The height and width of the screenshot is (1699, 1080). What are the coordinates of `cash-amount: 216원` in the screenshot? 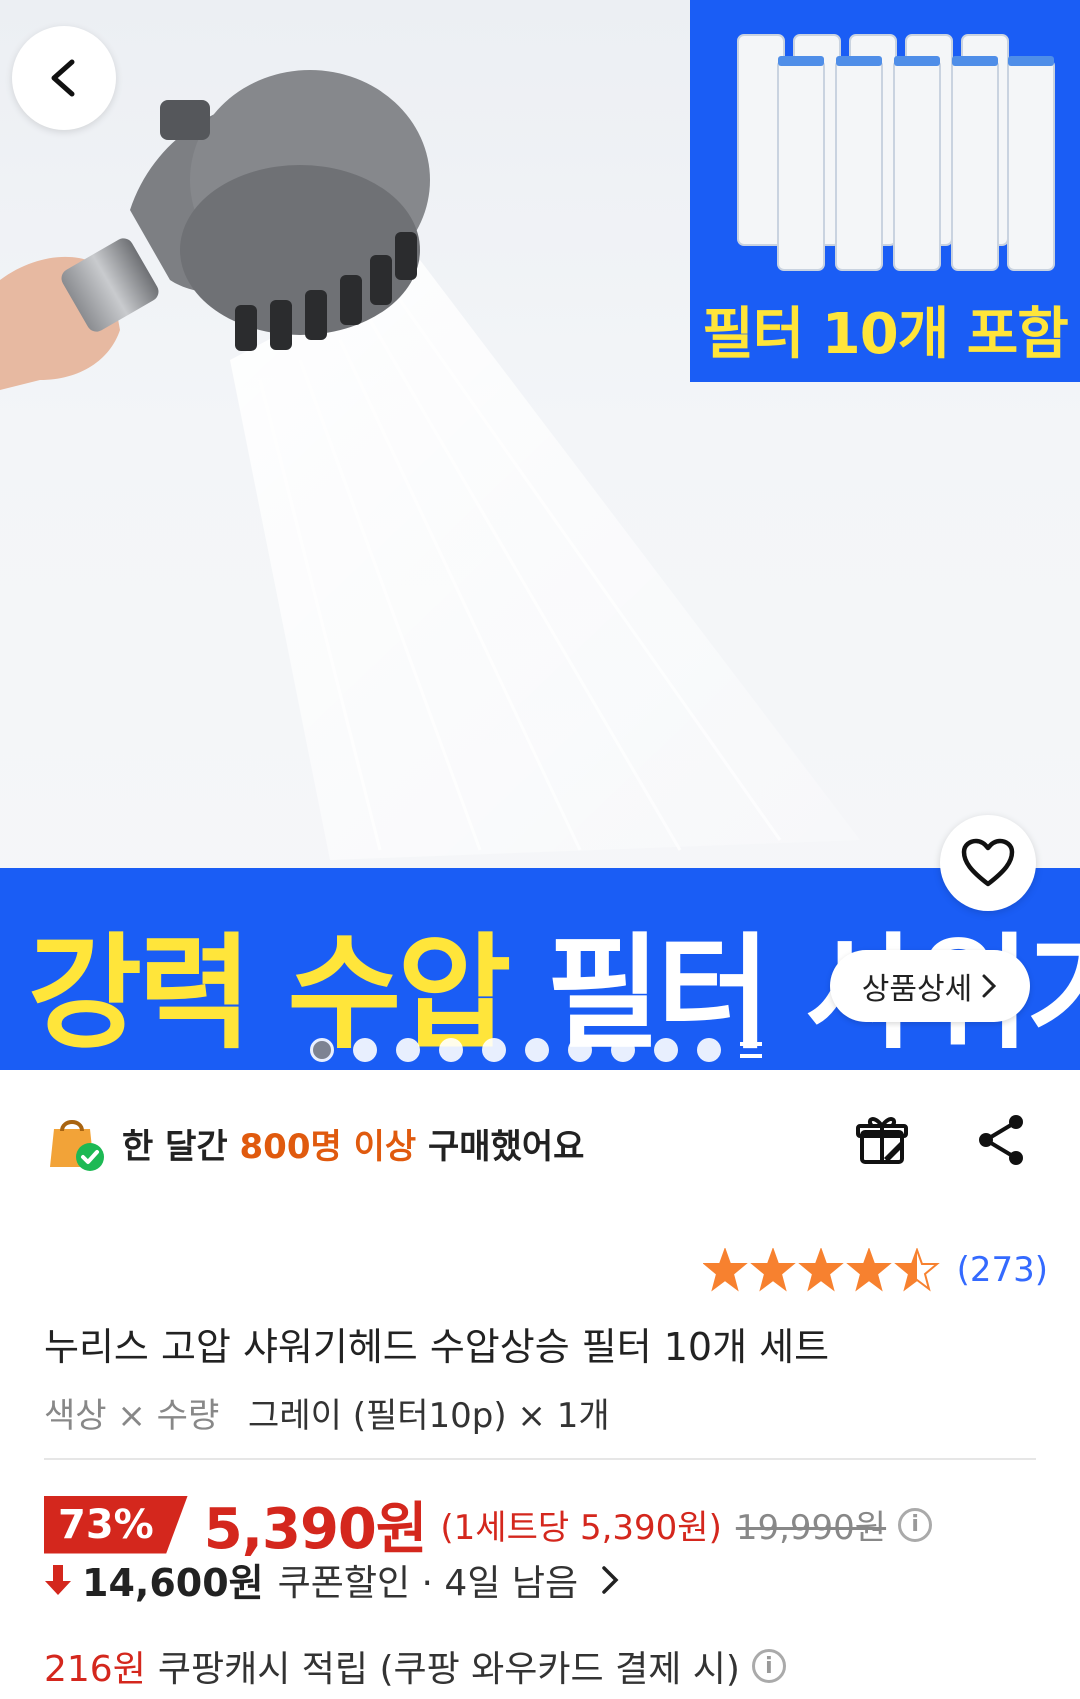 It's located at (95, 1669).